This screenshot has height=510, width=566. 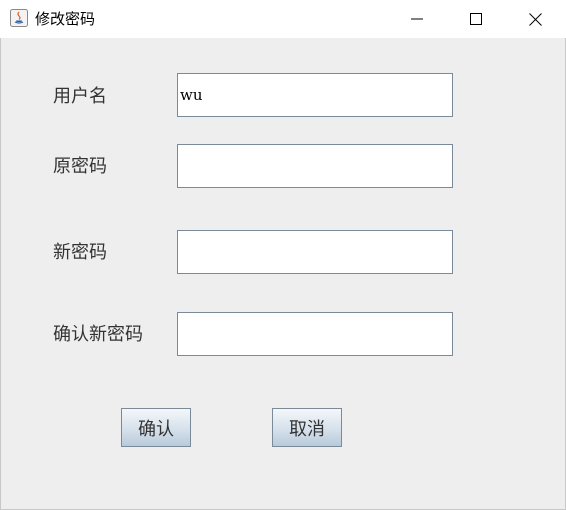 What do you see at coordinates (98, 334) in the screenshot?
I see `confirm-password-label: 确认新密码` at bounding box center [98, 334].